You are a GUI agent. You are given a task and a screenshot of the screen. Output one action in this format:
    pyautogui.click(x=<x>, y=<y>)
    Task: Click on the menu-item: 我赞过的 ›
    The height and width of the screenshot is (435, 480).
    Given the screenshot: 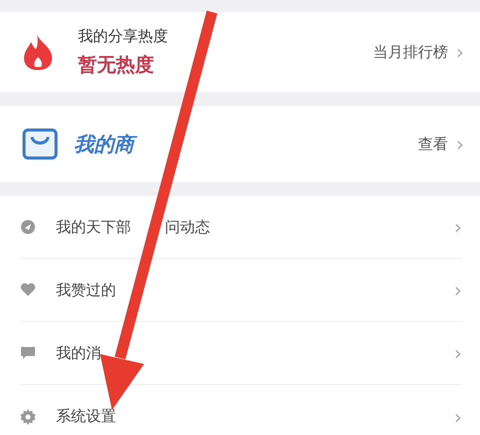 What is the action you would take?
    pyautogui.click(x=241, y=290)
    